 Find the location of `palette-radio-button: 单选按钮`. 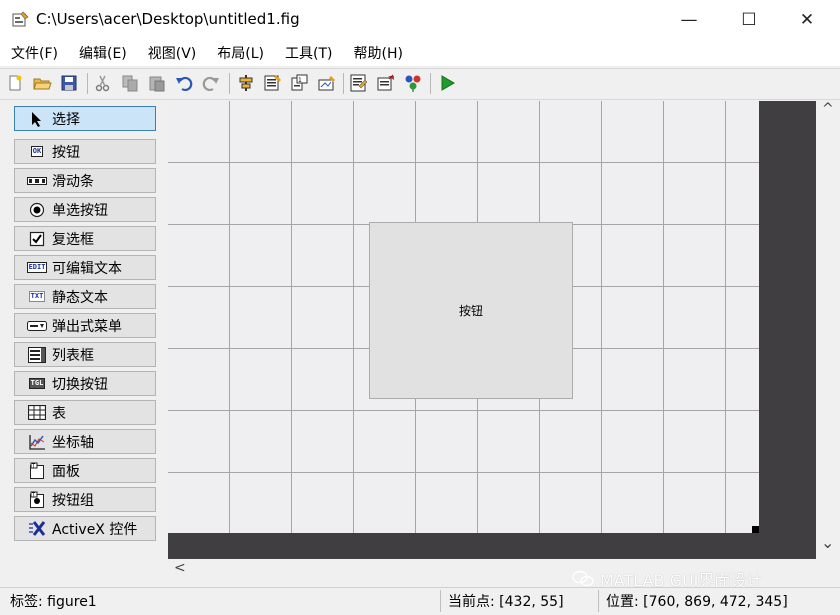

palette-radio-button: 单选按钮 is located at coordinates (85, 209).